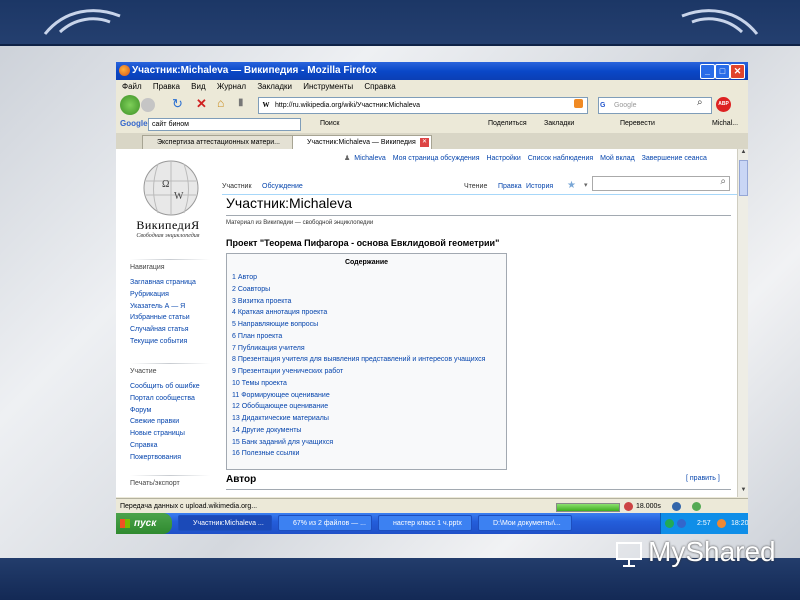  What do you see at coordinates (366, 431) in the screenshot?
I see `toc-item: 14 Другие документы` at bounding box center [366, 431].